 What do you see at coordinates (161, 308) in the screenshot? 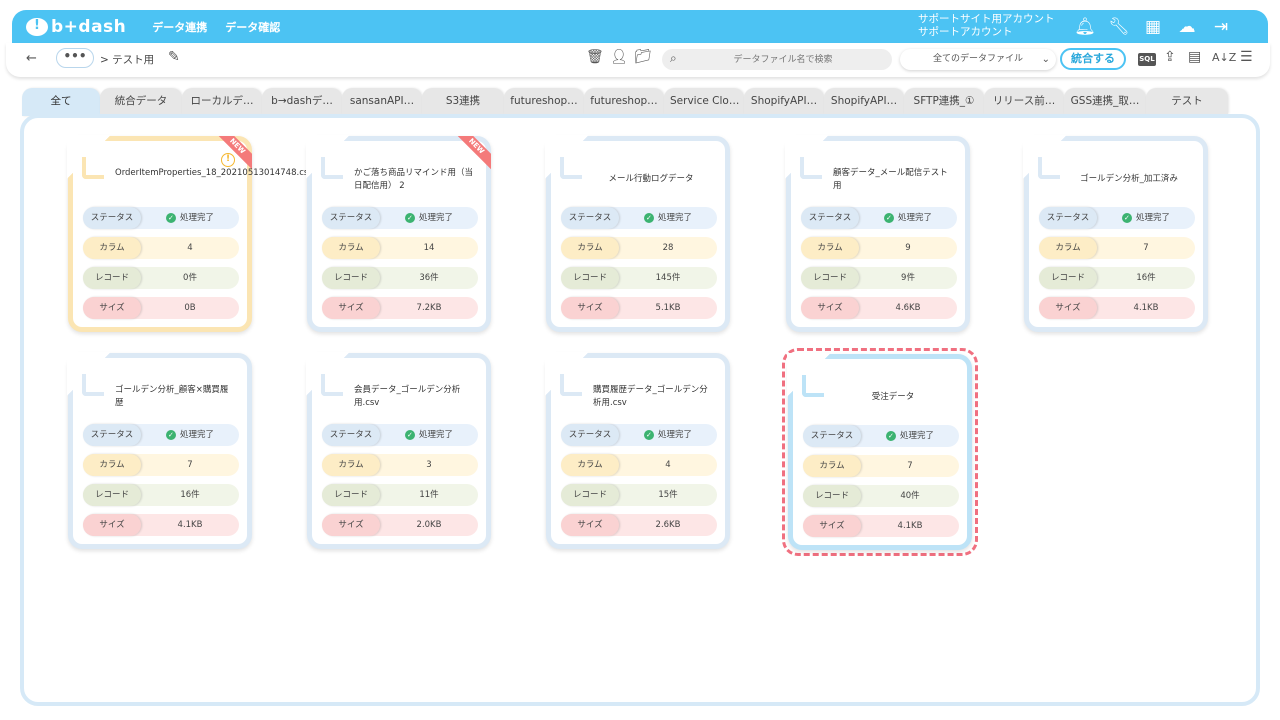
I see `size-row: サイズ 0B` at bounding box center [161, 308].